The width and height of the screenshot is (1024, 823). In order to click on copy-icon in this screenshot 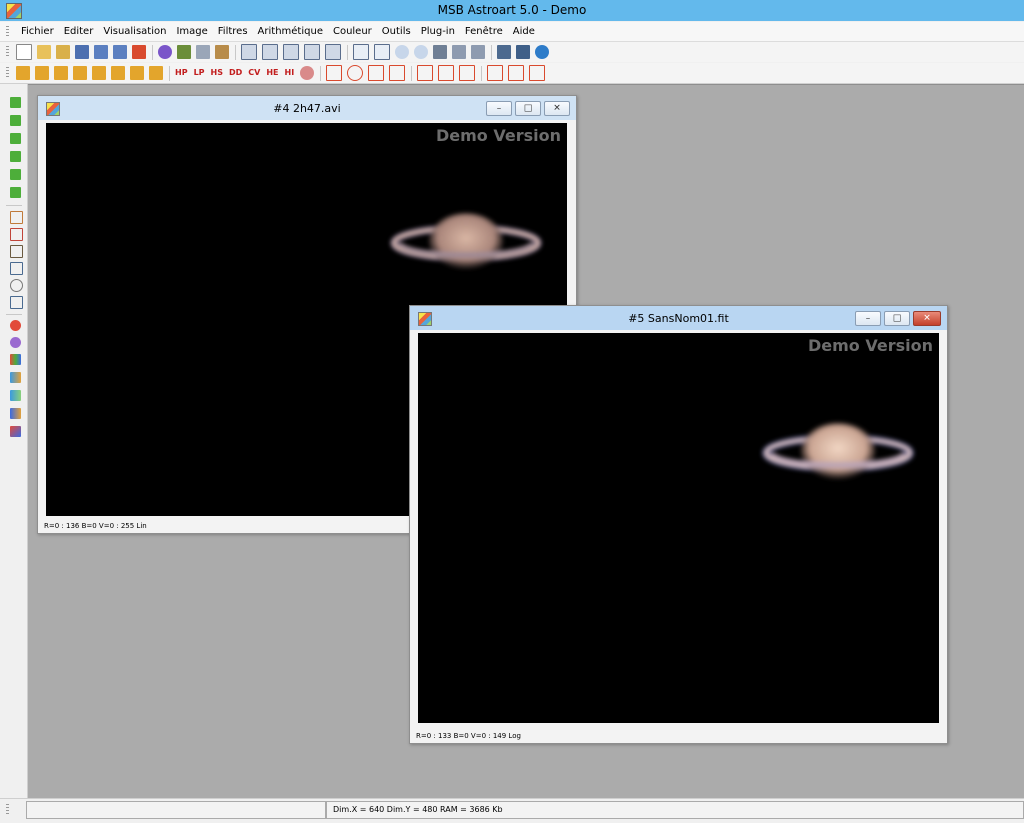, I will do `click(203, 52)`.